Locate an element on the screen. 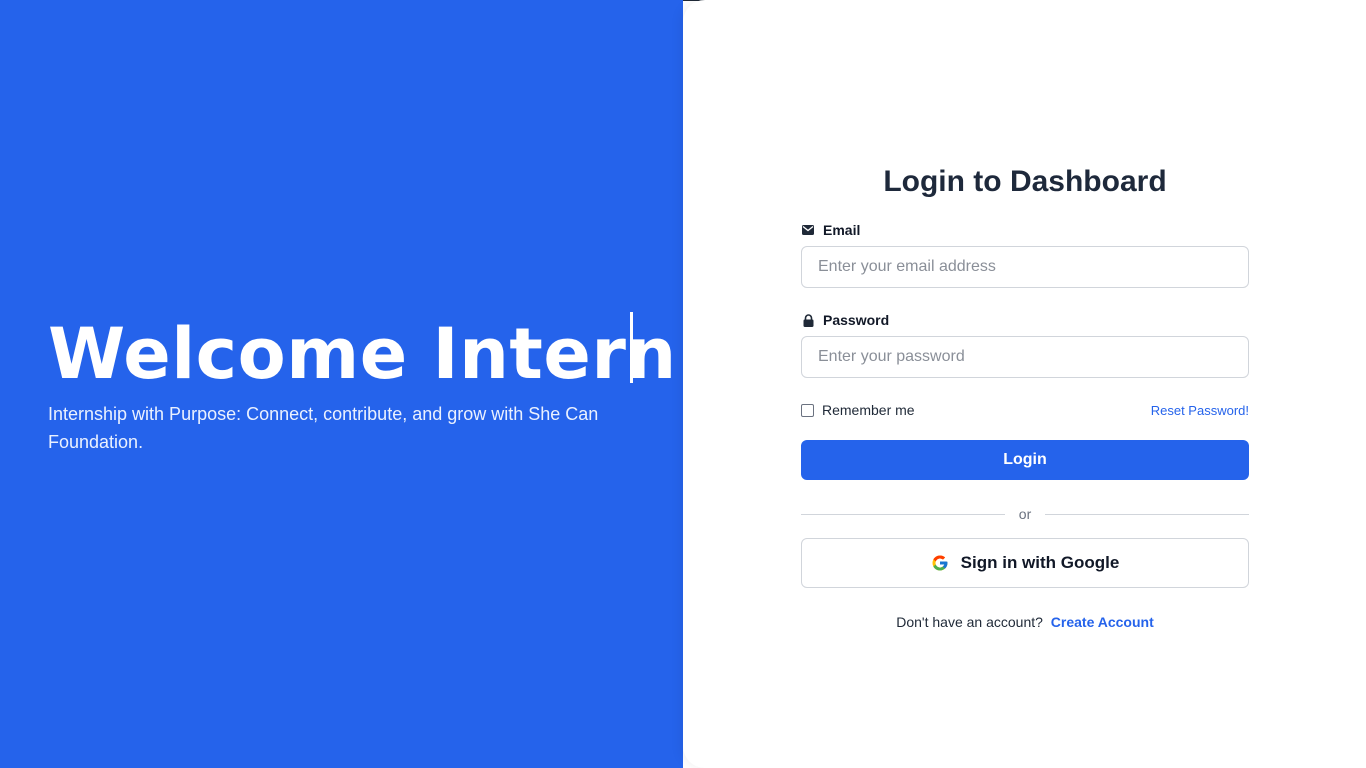  divider-line-left is located at coordinates (903, 514).